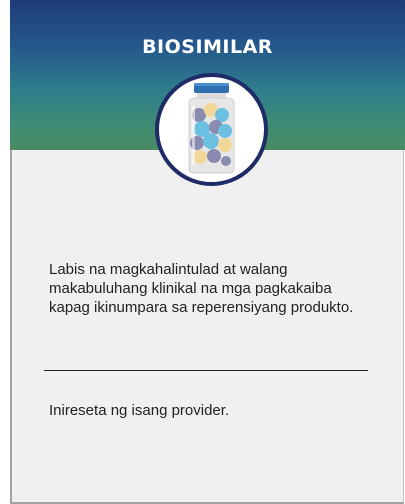 The width and height of the screenshot is (405, 504). What do you see at coordinates (206, 370) in the screenshot?
I see `divider` at bounding box center [206, 370].